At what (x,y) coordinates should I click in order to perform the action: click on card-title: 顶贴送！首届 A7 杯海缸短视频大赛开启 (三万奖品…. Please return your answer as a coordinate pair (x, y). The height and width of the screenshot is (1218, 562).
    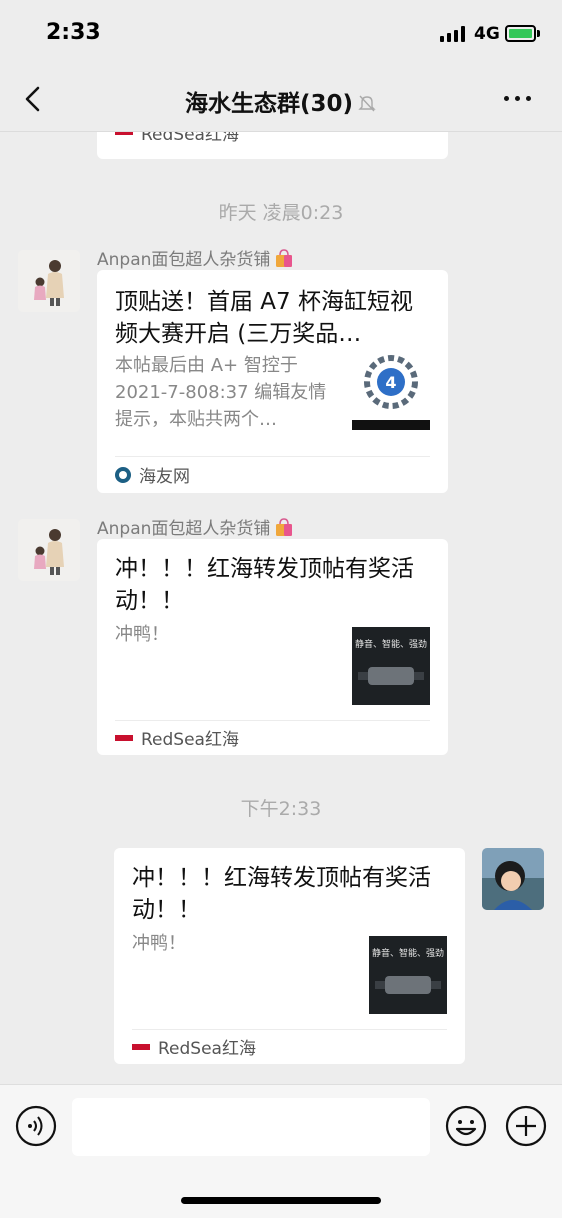
    Looking at the image, I should click on (264, 318).